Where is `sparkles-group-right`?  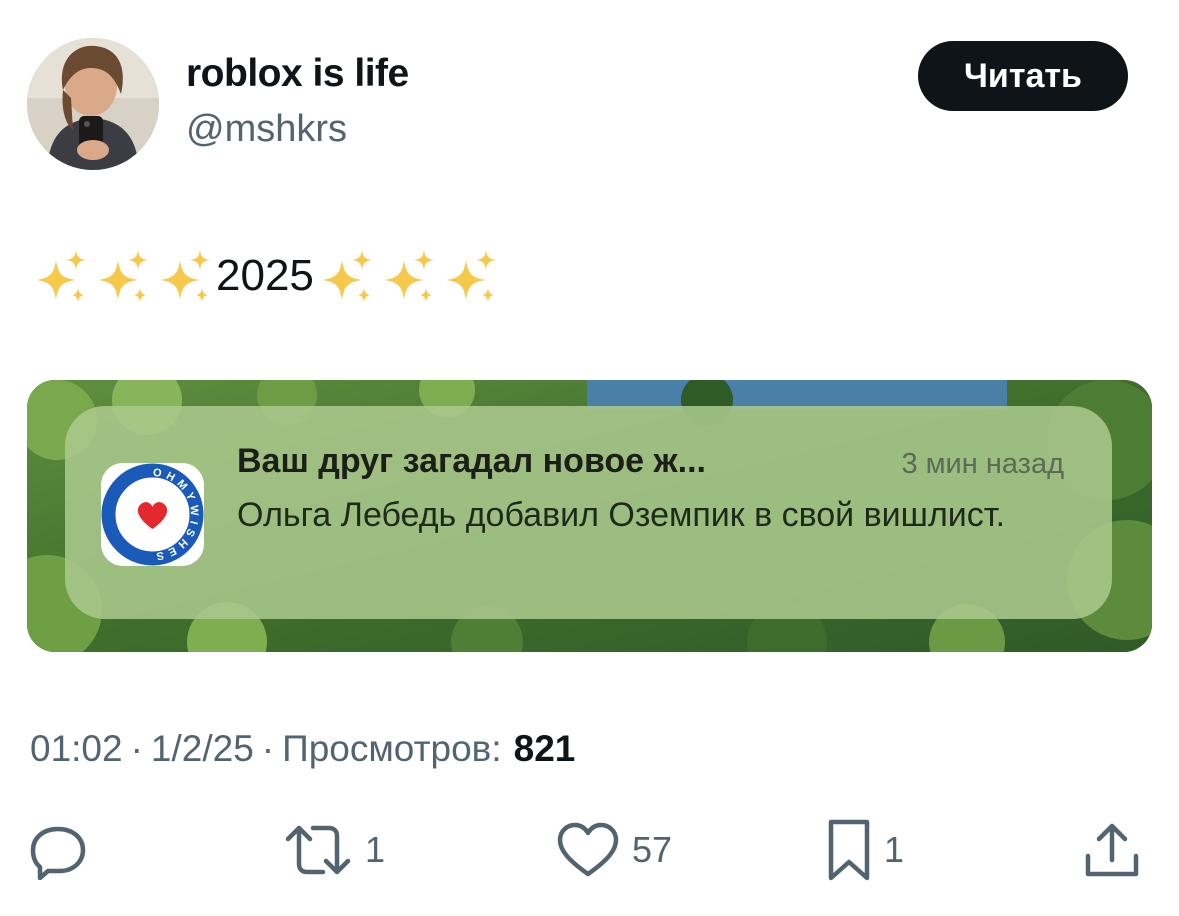
sparkles-group-right is located at coordinates (408, 276).